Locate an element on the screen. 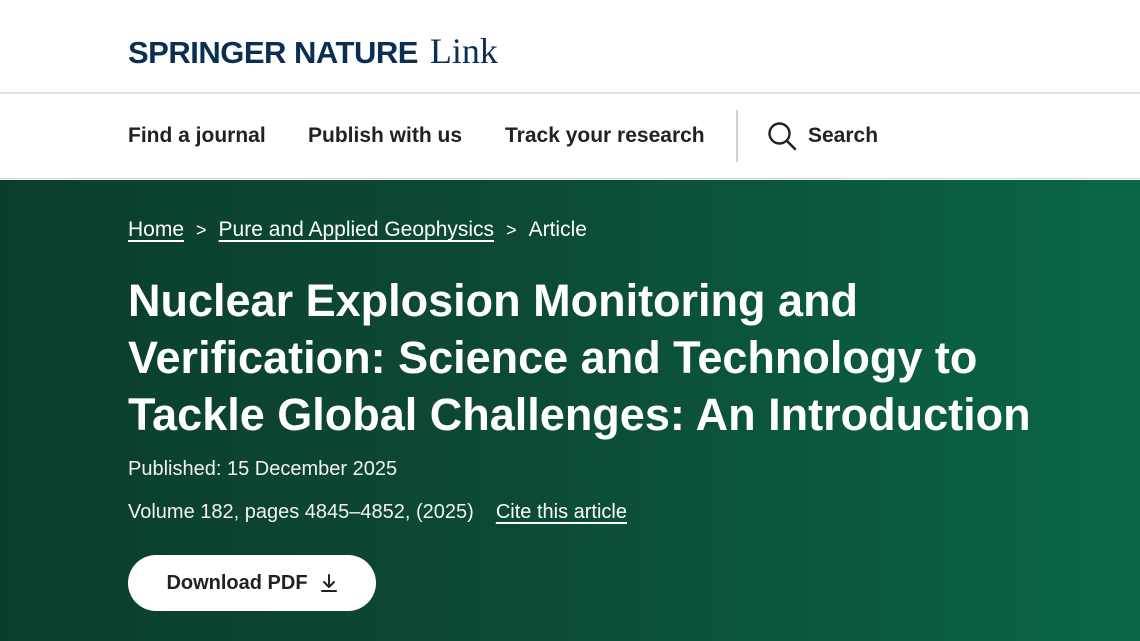  logo-bar: SPRINGER NATURE Link is located at coordinates (570, 47).